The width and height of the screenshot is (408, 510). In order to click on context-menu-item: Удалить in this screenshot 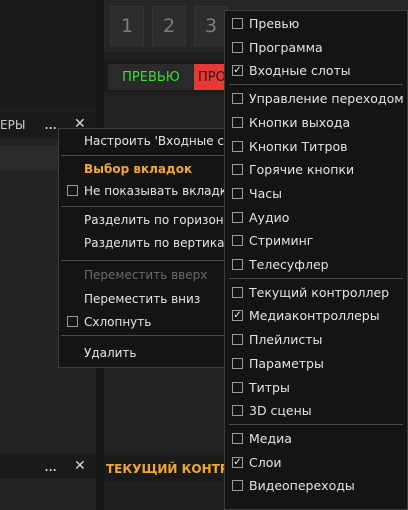, I will do `click(144, 353)`.